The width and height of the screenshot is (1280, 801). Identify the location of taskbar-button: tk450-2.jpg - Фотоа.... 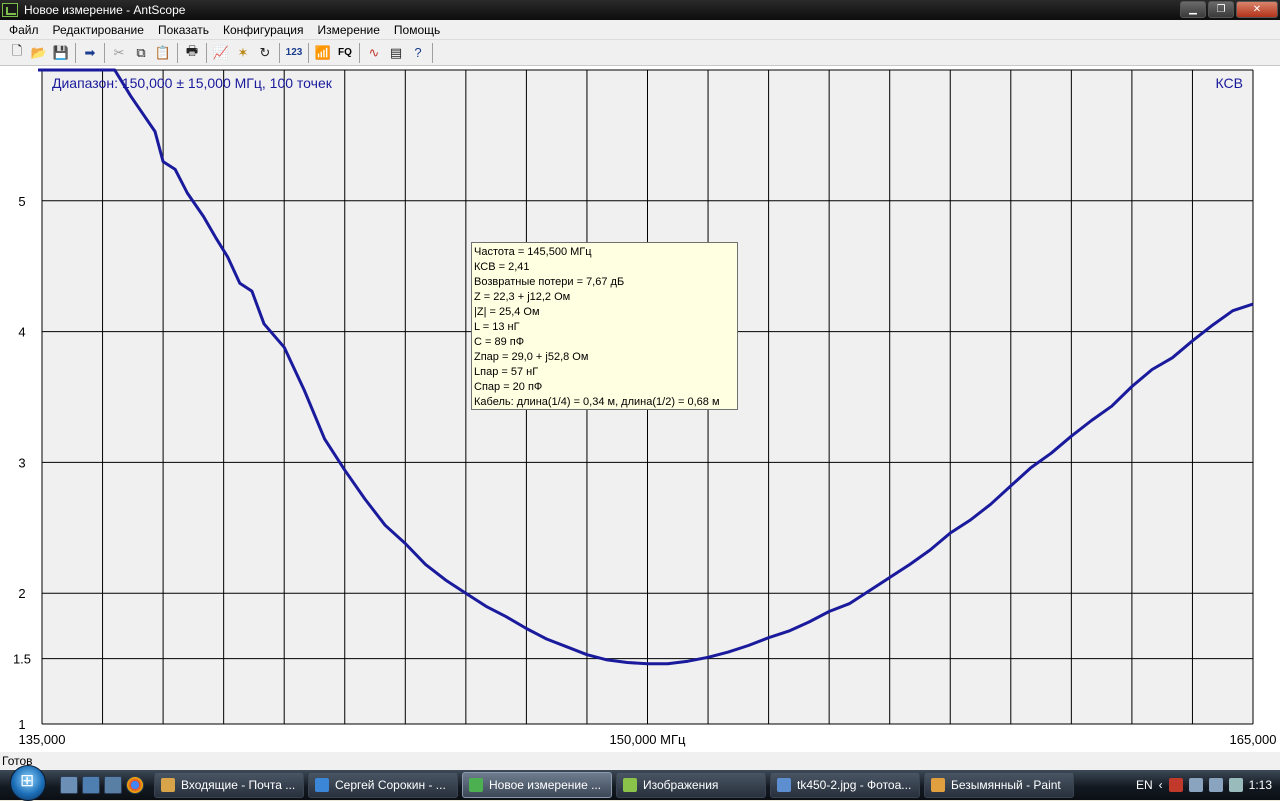
(845, 785).